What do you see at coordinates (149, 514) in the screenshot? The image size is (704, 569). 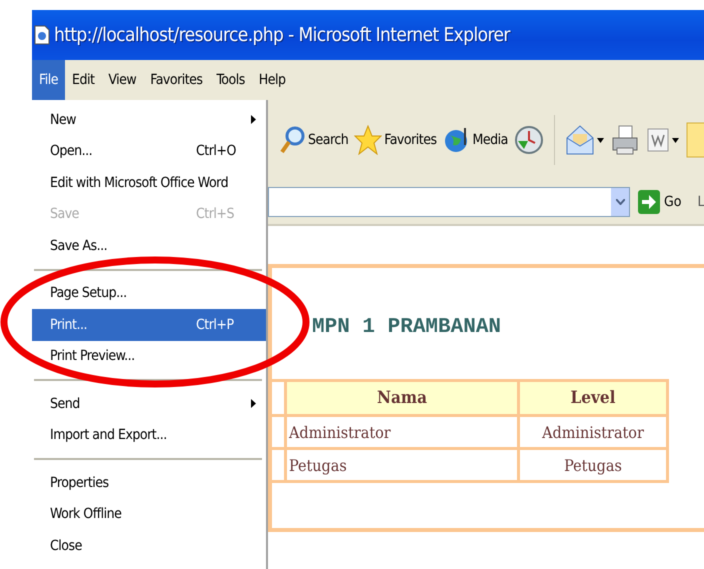 I see `menu-option: Work Offline` at bounding box center [149, 514].